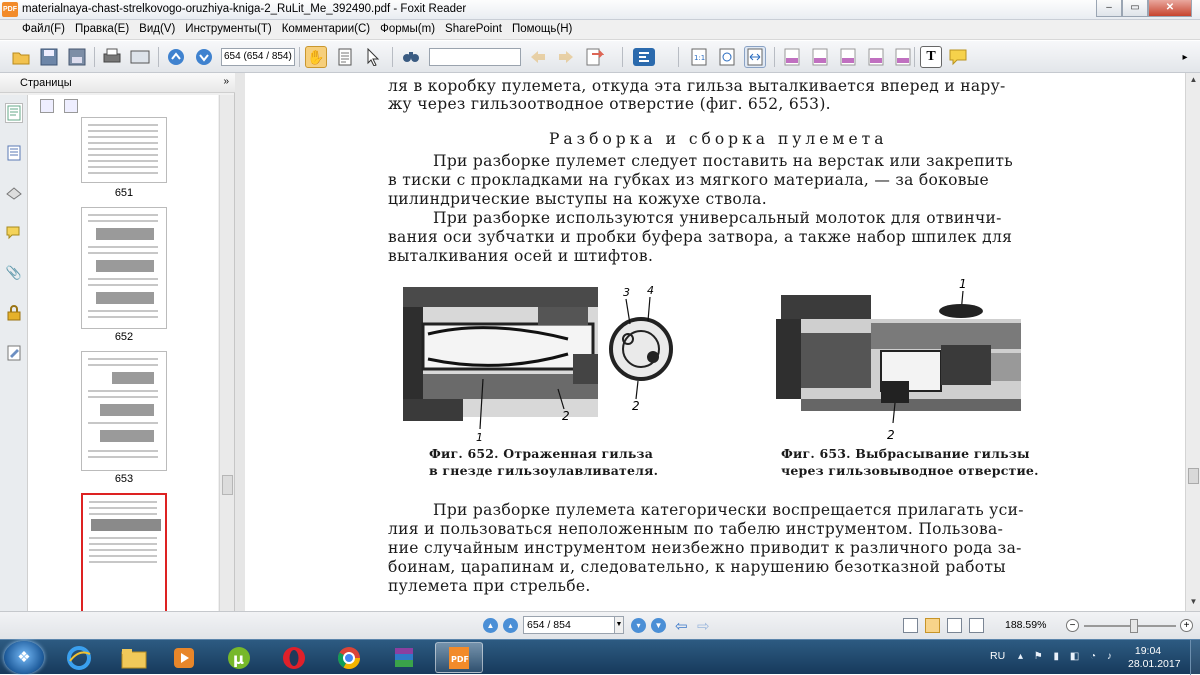 This screenshot has width=1200, height=675. Describe the element at coordinates (650, 290) in the screenshot. I see `figure-callout: 4` at that location.